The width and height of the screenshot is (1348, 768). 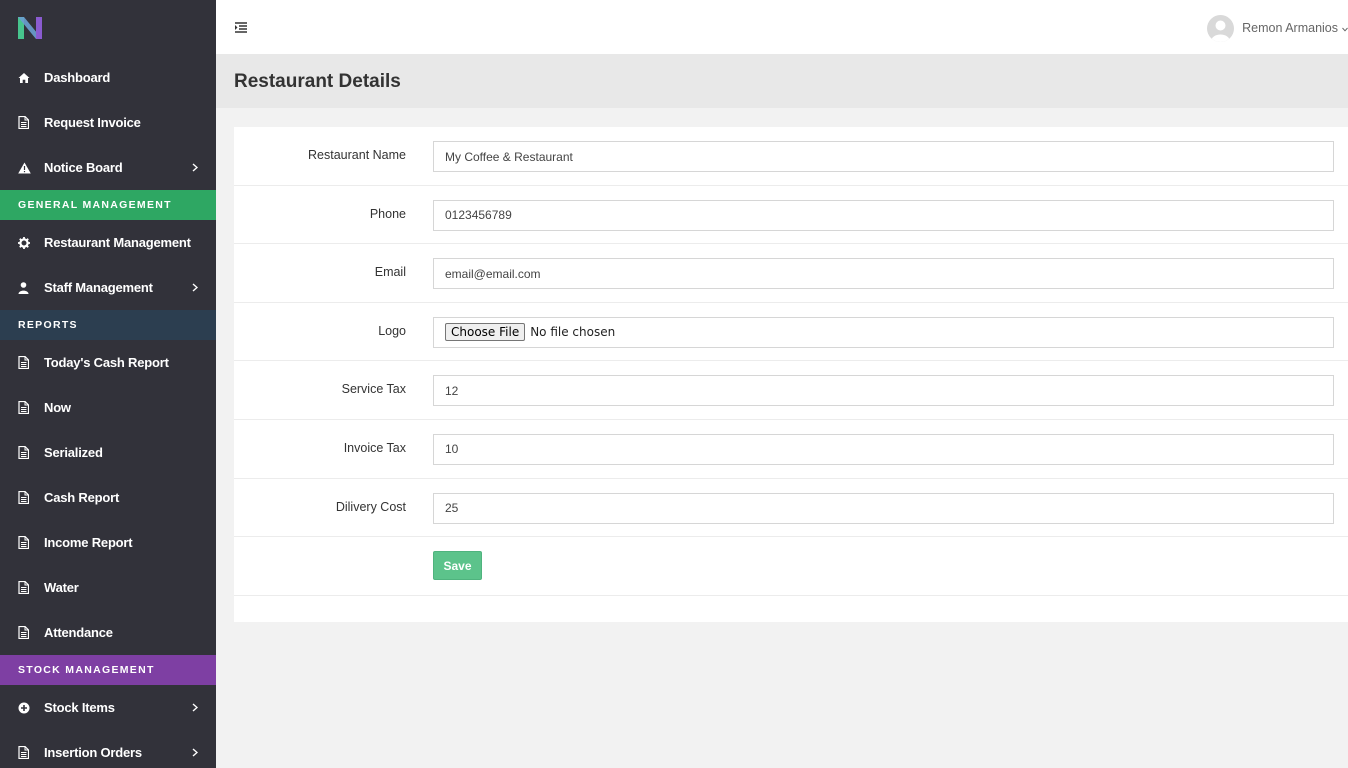 What do you see at coordinates (883, 332) in the screenshot?
I see `logo-file-field: Choose File No file chosen` at bounding box center [883, 332].